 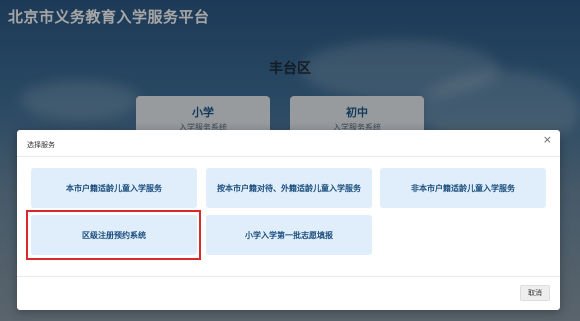 What do you see at coordinates (463, 188) in the screenshot?
I see `service-button-non-local-hukou: 非本市户籍适龄儿童入学服务` at bounding box center [463, 188].